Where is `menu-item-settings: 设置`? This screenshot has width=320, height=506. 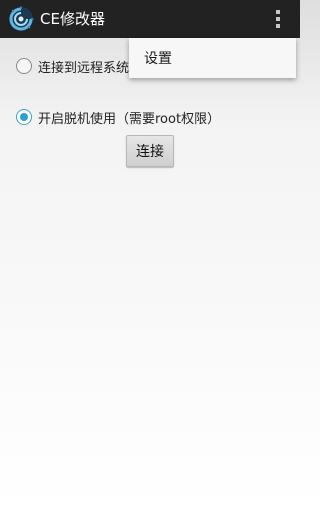 menu-item-settings: 设置 is located at coordinates (212, 58).